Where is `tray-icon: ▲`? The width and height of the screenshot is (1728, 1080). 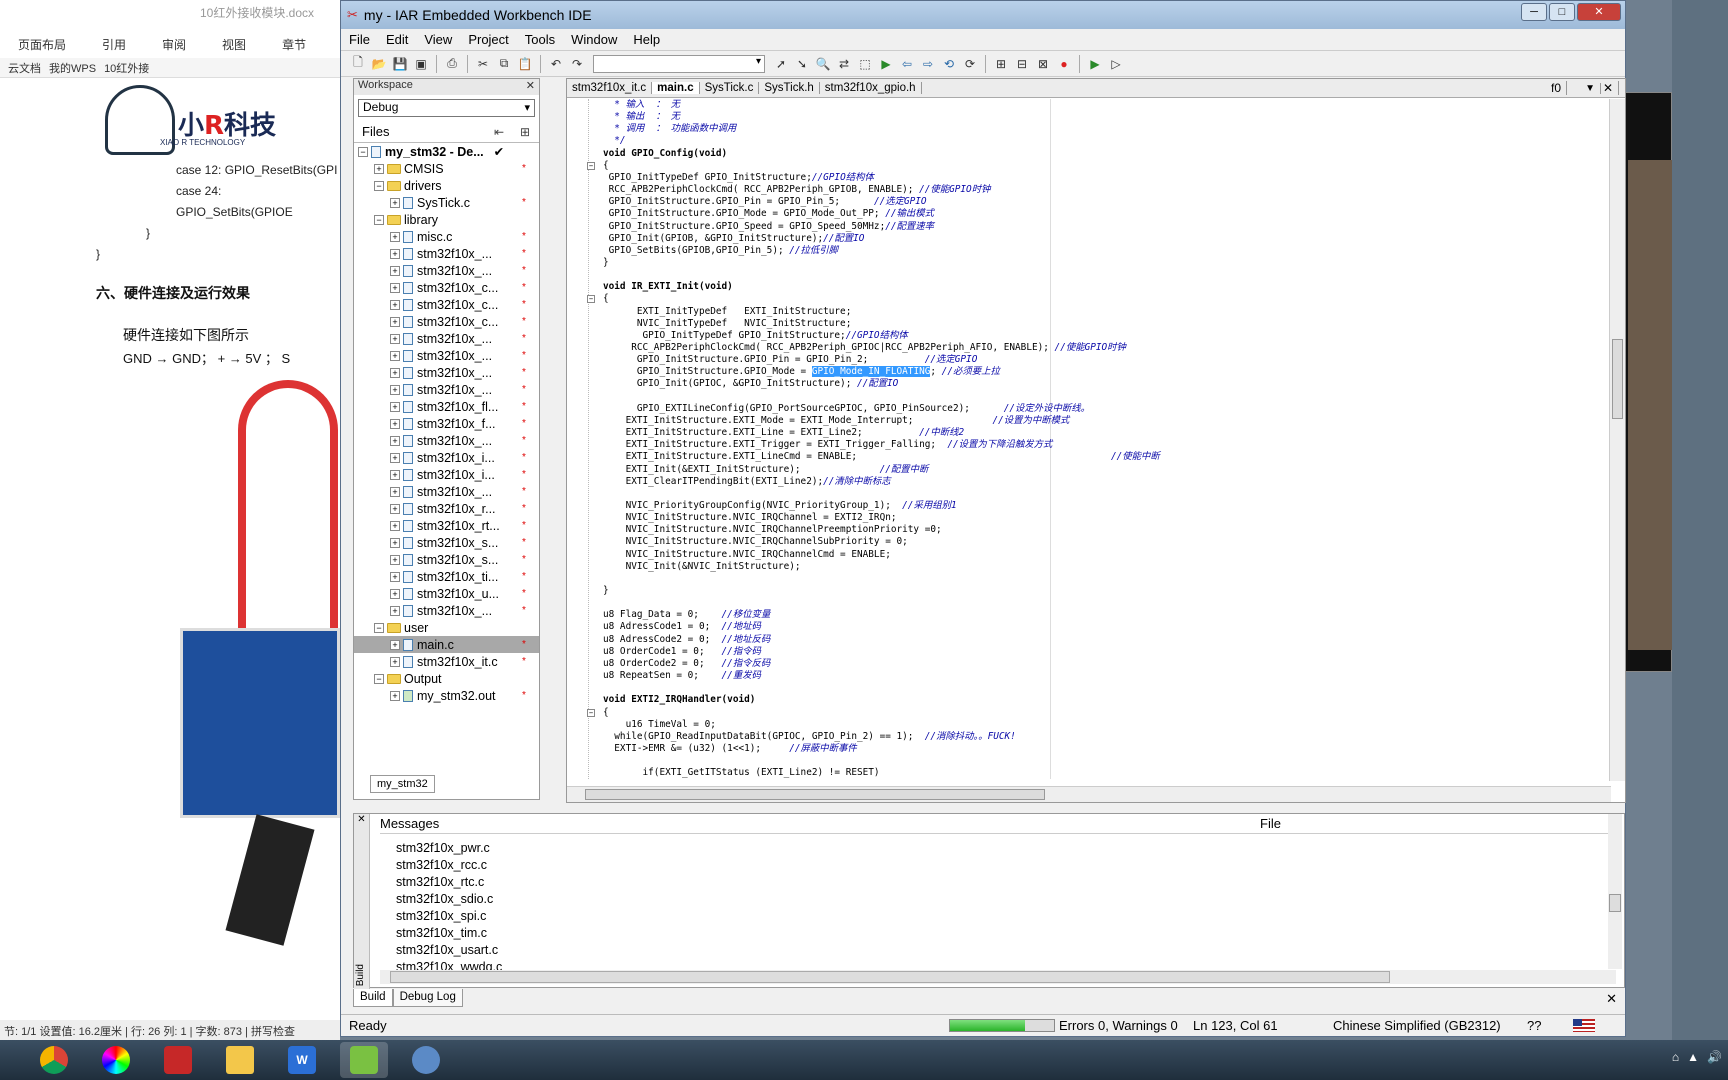 tray-icon: ▲ is located at coordinates (1693, 1057).